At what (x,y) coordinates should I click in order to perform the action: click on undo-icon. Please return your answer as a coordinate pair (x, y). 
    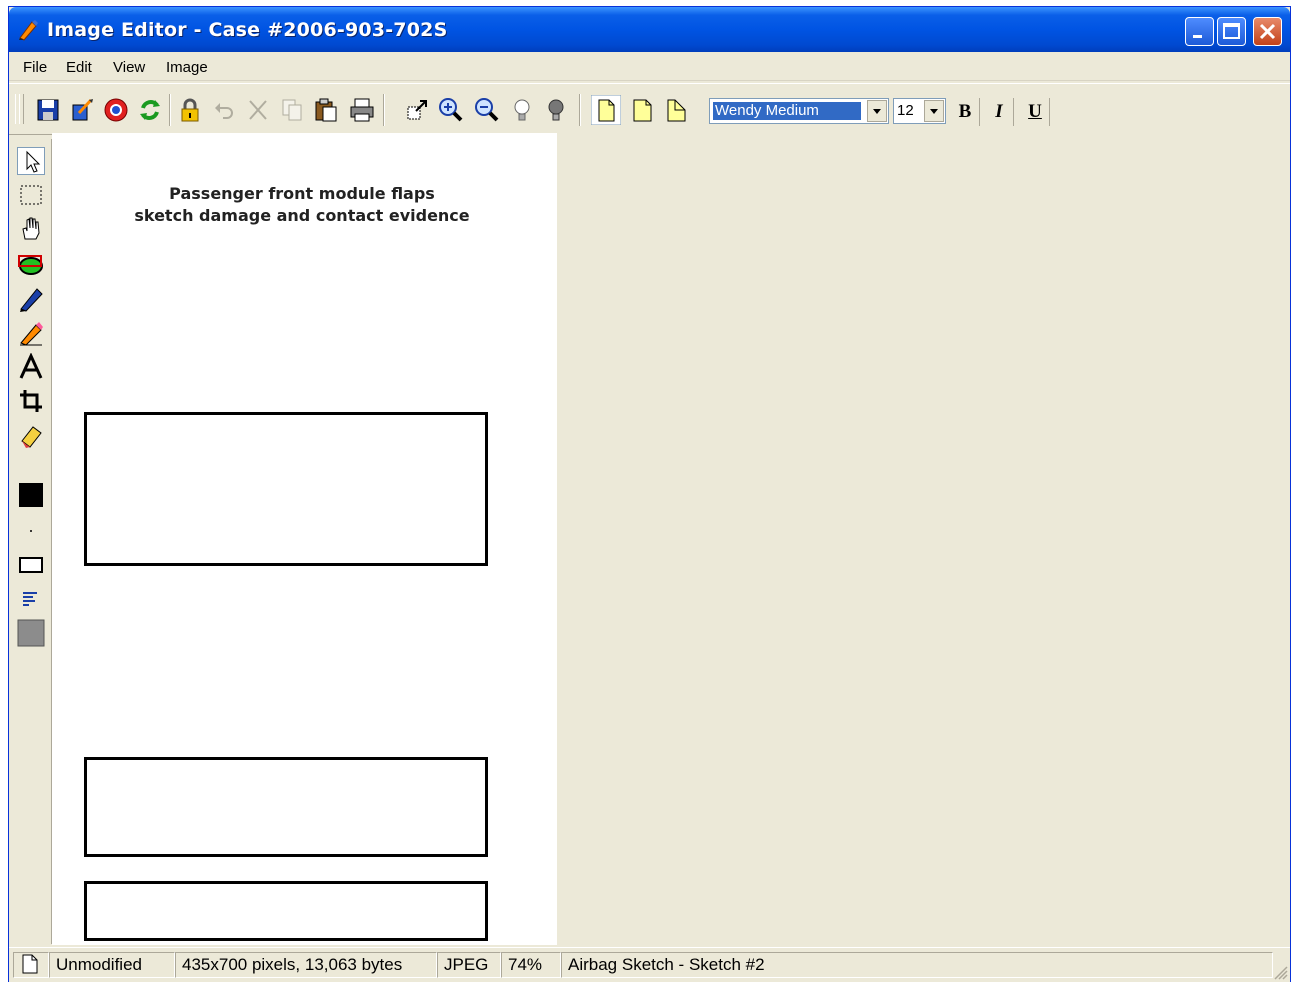
    Looking at the image, I should click on (224, 110).